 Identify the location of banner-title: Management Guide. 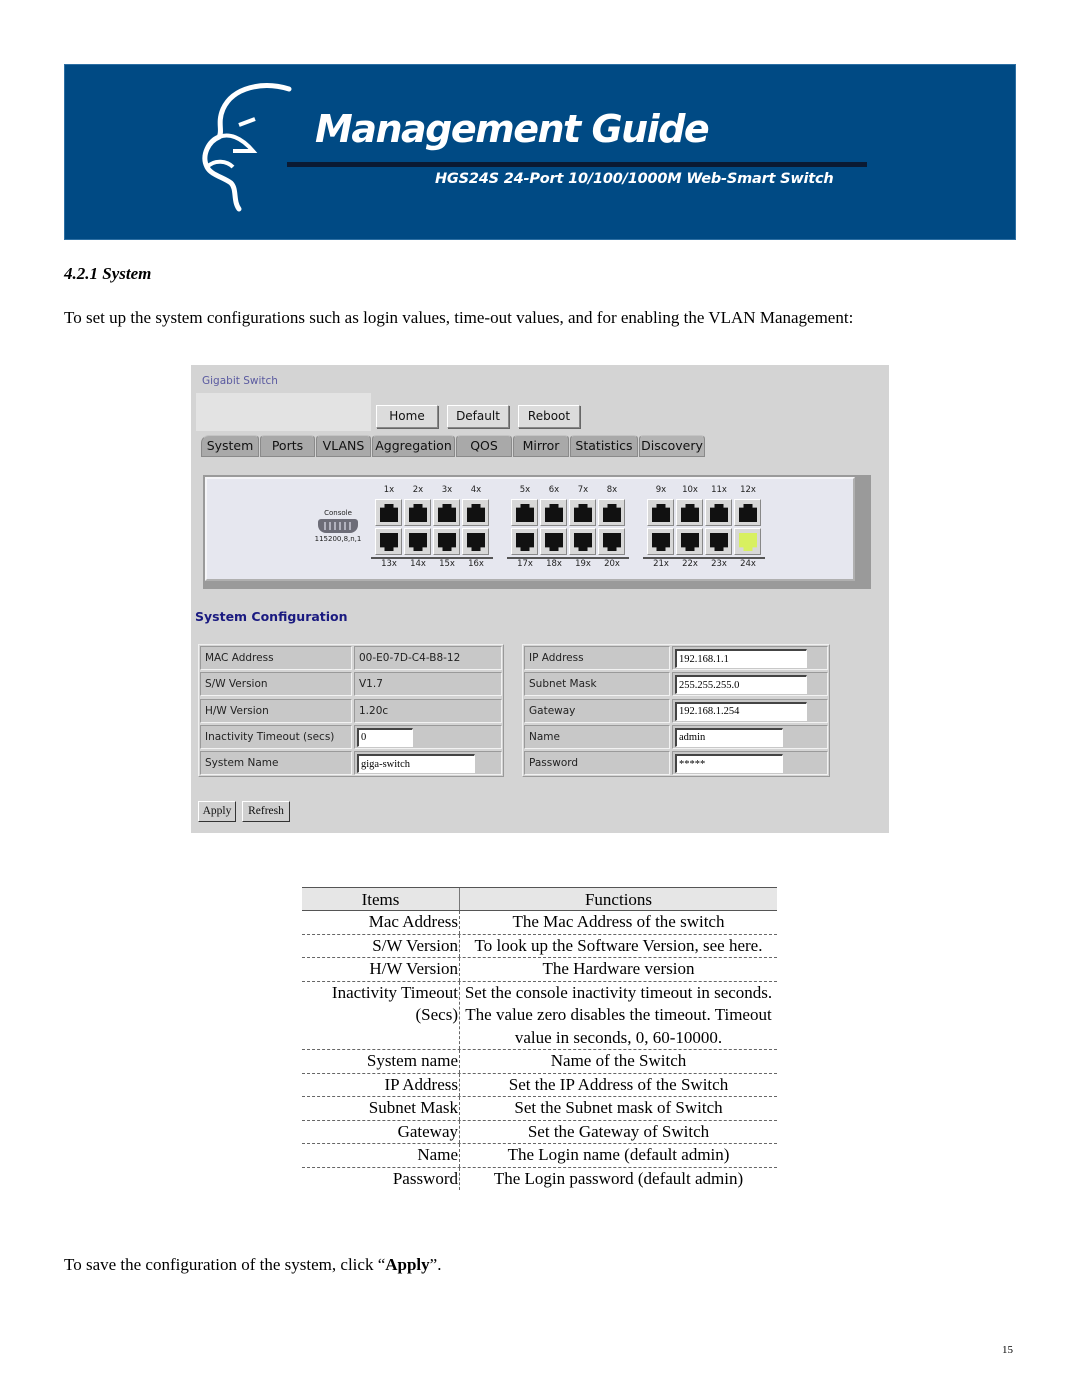
(512, 129).